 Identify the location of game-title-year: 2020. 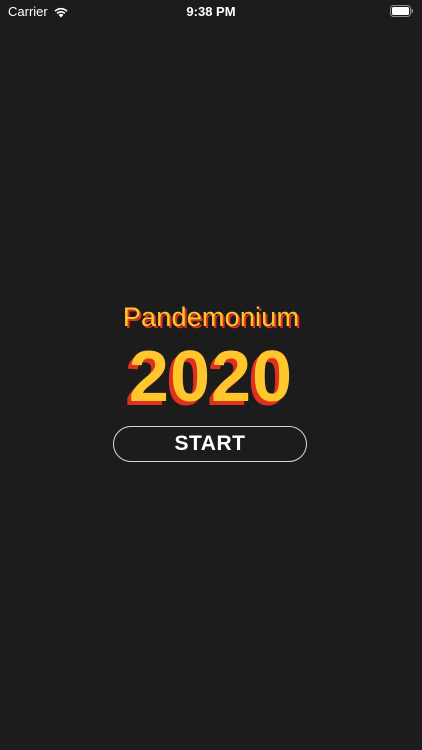
(211, 377).